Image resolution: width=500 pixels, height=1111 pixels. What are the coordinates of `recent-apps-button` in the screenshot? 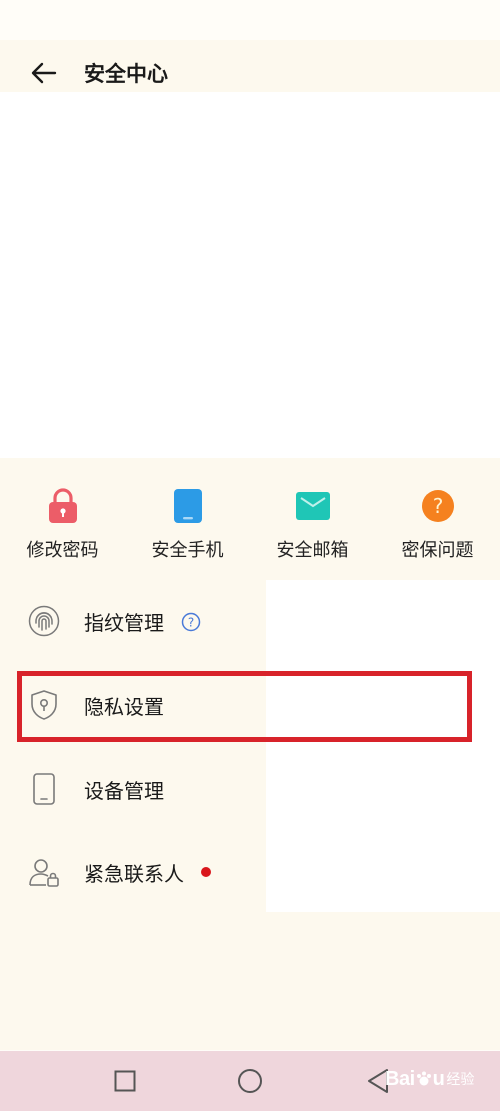 It's located at (125, 1081).